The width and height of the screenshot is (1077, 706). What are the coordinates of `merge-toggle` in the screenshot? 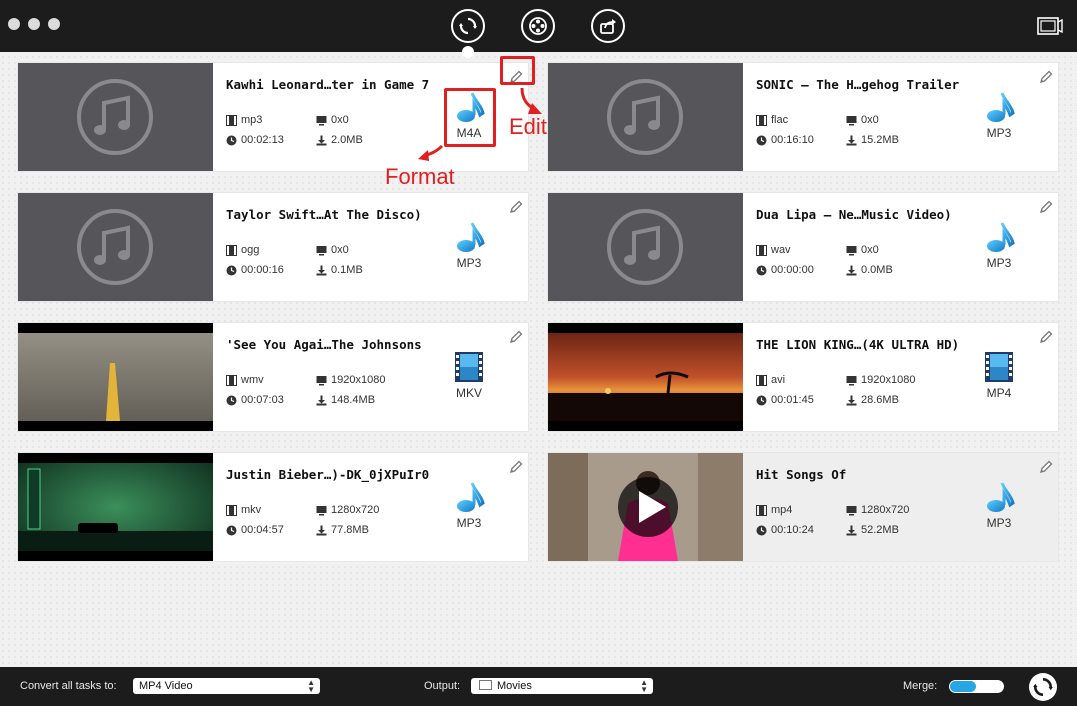 It's located at (976, 686).